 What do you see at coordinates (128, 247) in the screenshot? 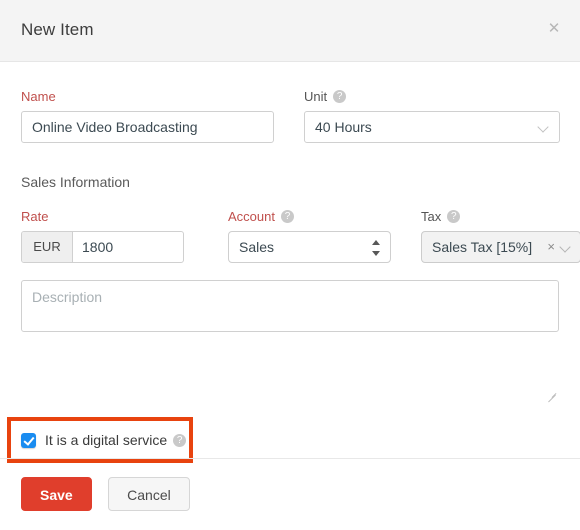
I see `rate-input` at bounding box center [128, 247].